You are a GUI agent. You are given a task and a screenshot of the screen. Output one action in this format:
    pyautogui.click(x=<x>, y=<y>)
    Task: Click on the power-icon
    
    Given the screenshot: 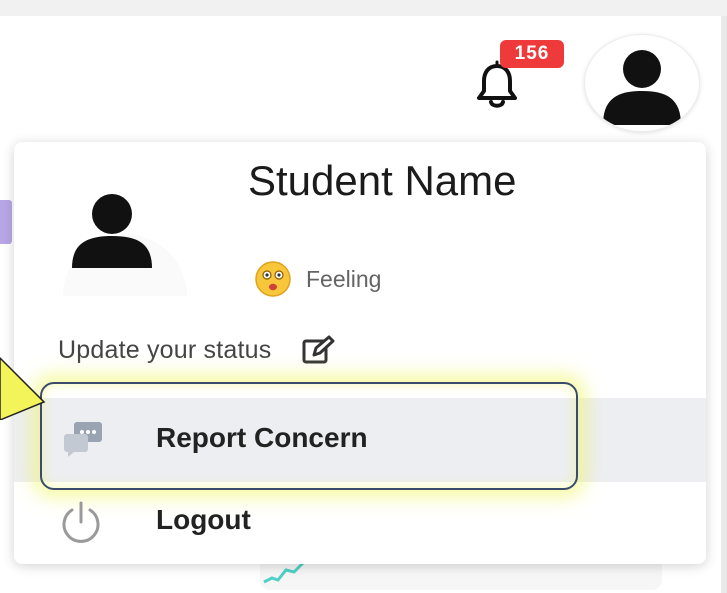 What is the action you would take?
    pyautogui.click(x=81, y=522)
    